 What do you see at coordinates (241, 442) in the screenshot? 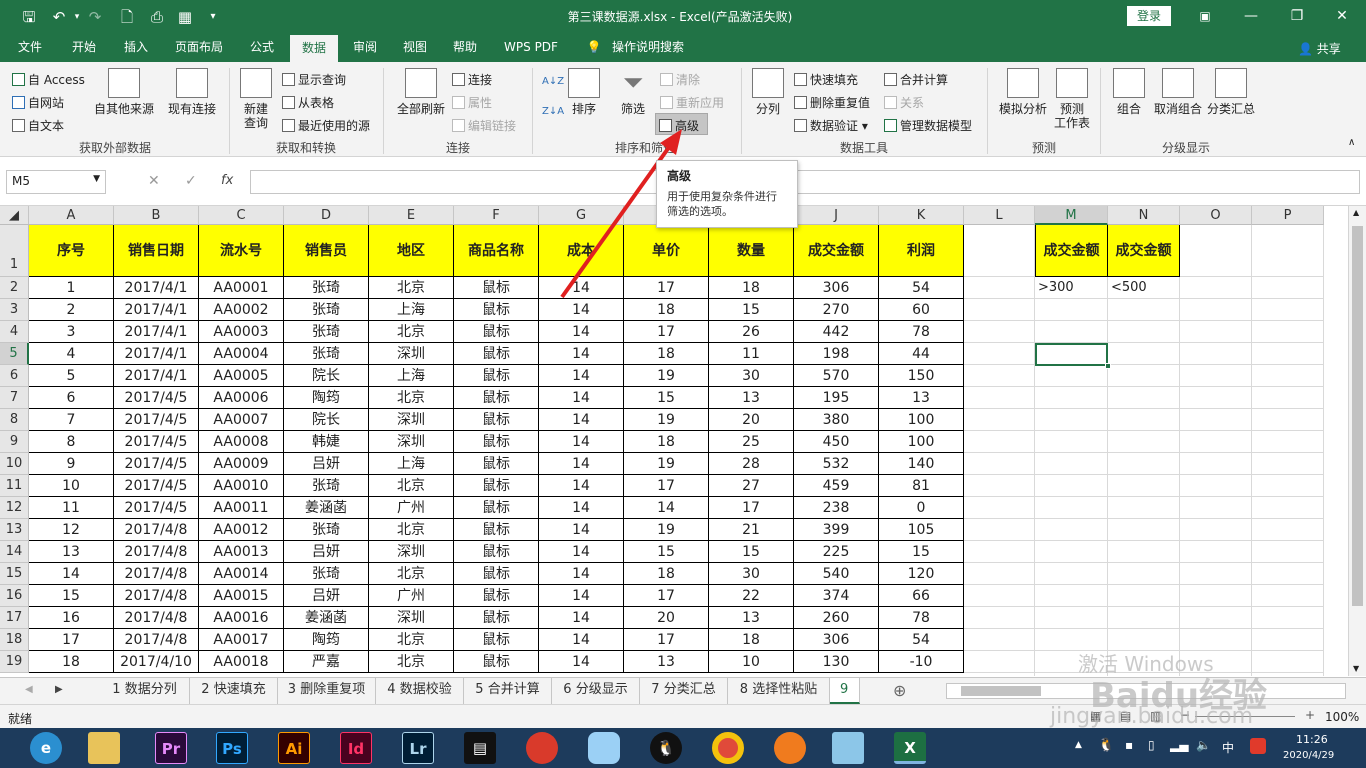
I see `table-cell: AA0008` at bounding box center [241, 442].